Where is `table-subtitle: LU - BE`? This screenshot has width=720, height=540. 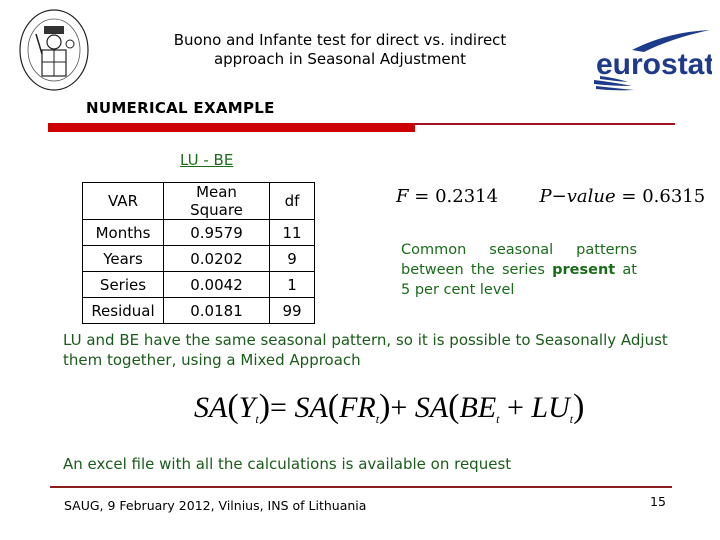
table-subtitle: LU - BE is located at coordinates (207, 160).